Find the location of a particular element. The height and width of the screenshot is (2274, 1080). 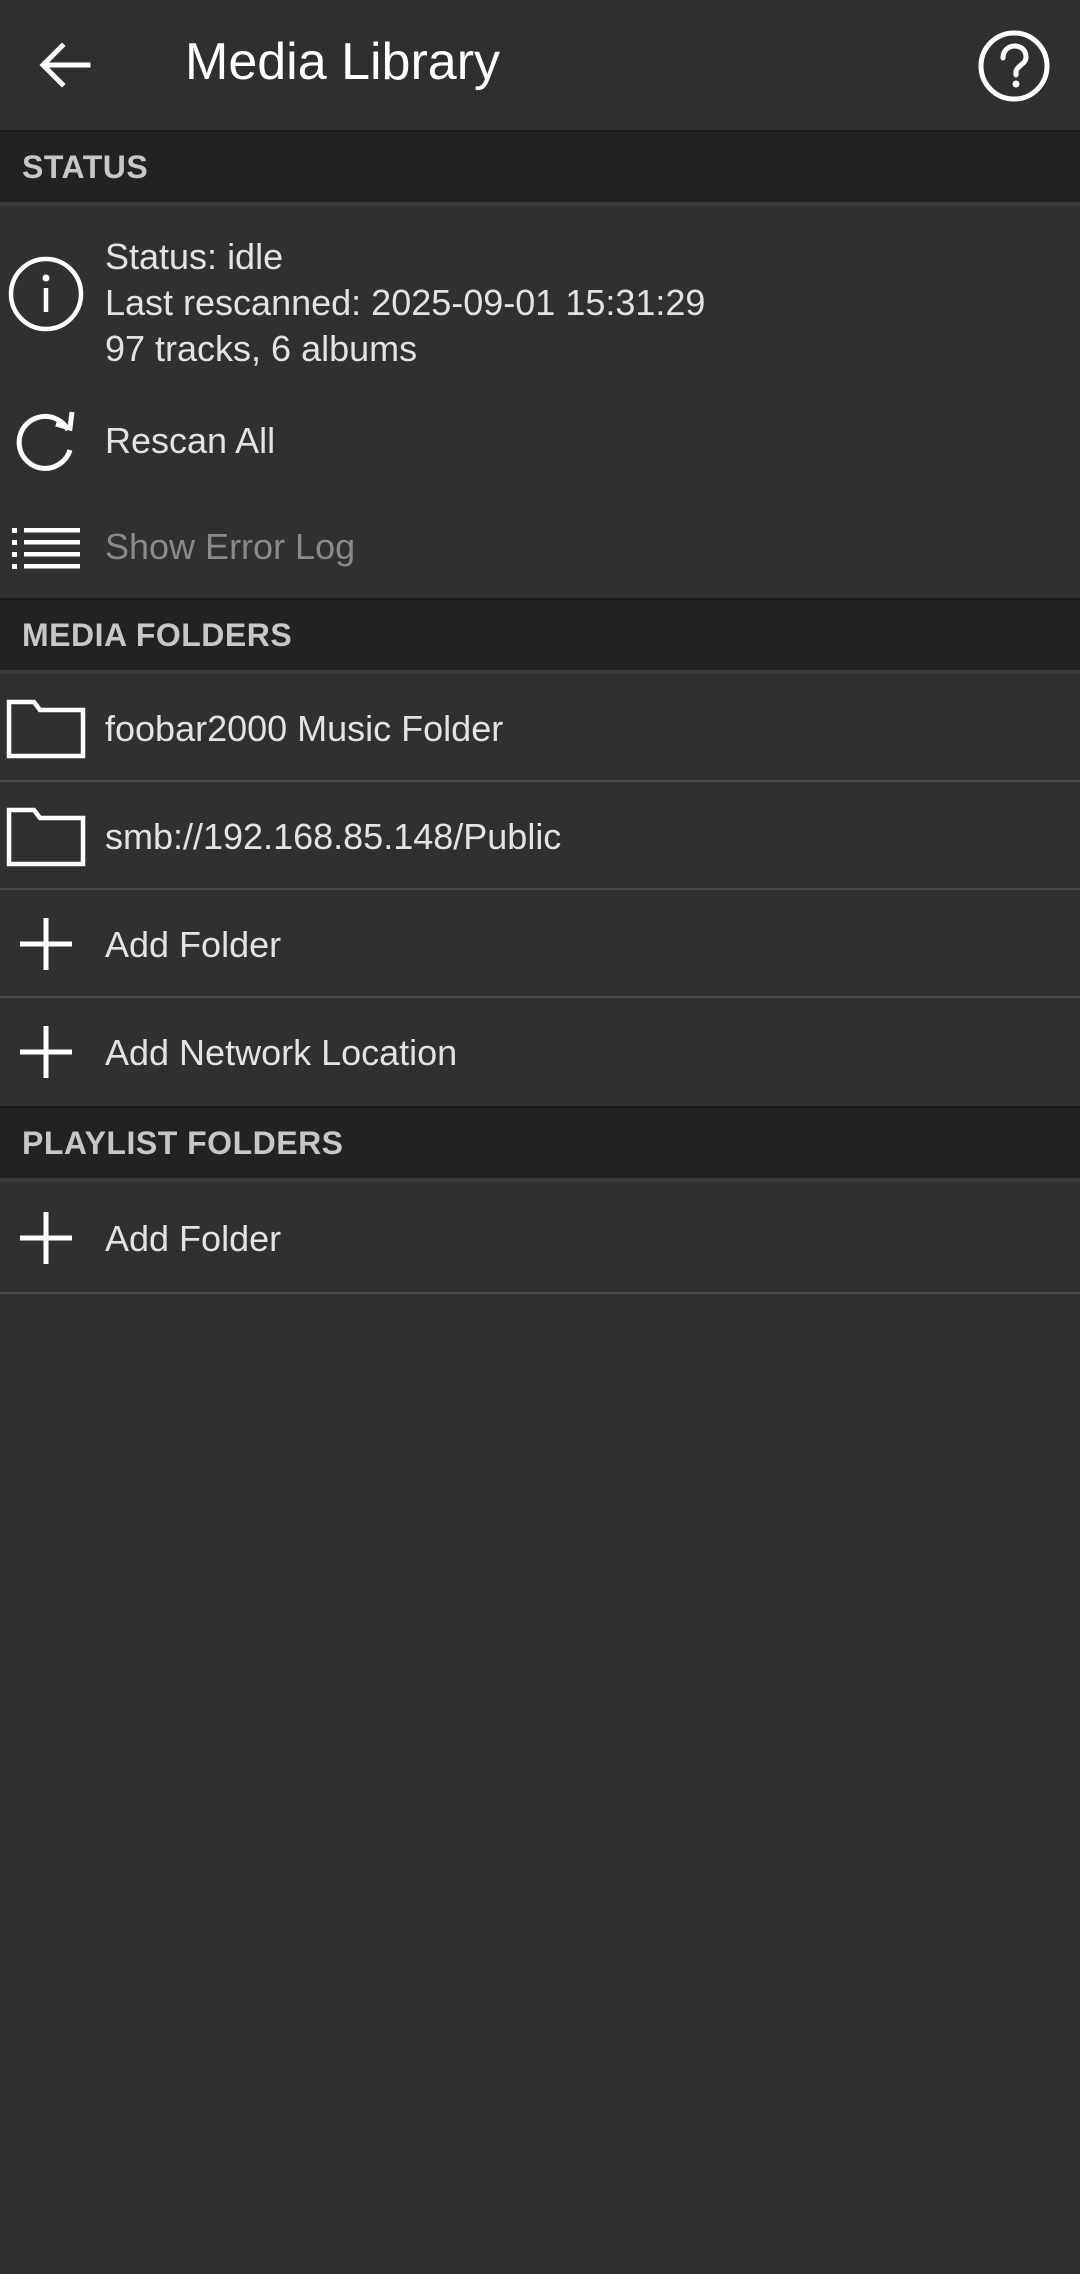

last-rescanned-text: Last rescanned: 2025-09-01 15:31:29 is located at coordinates (405, 302).